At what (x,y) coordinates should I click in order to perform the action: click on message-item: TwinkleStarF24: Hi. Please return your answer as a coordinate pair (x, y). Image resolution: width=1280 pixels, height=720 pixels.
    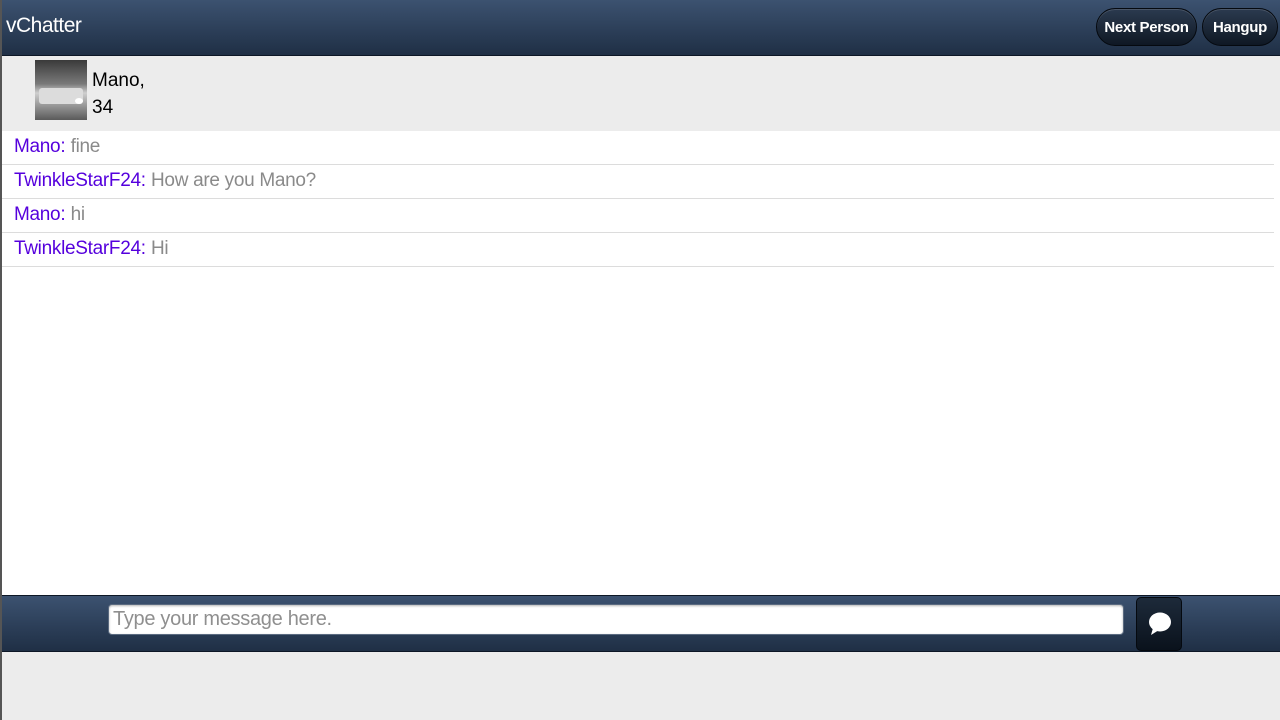
    Looking at the image, I should click on (638, 250).